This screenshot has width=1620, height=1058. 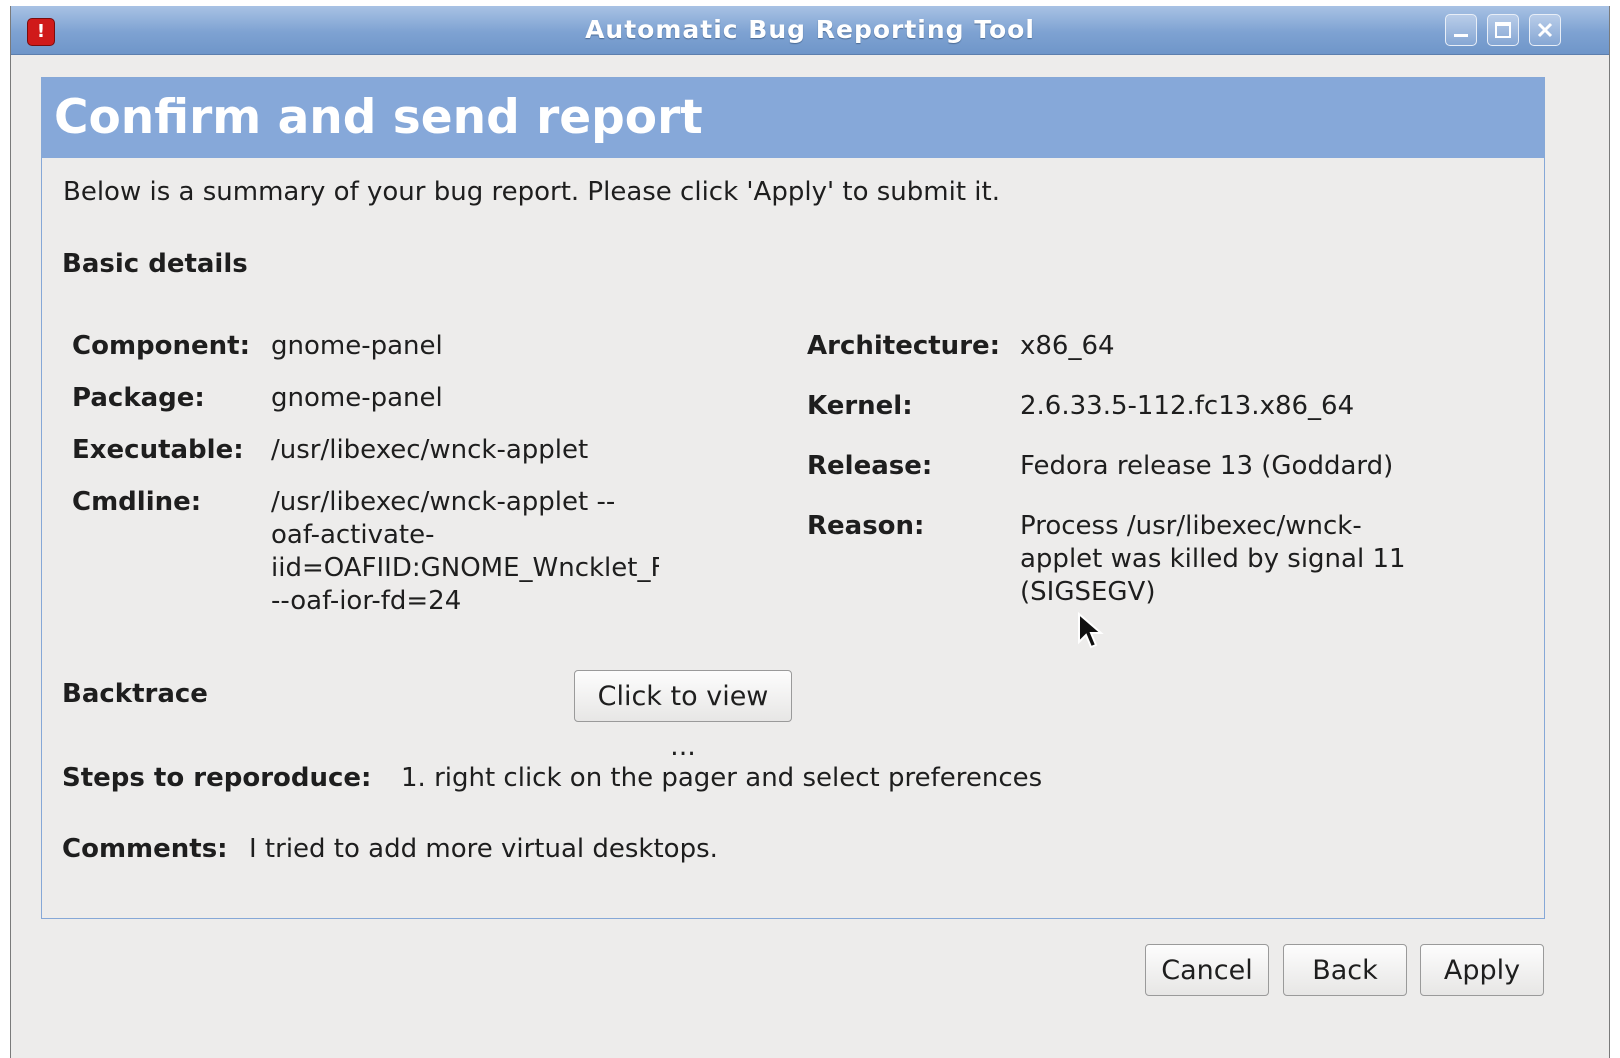 What do you see at coordinates (1088, 592) in the screenshot?
I see `reason-line: (SIGSEGV)` at bounding box center [1088, 592].